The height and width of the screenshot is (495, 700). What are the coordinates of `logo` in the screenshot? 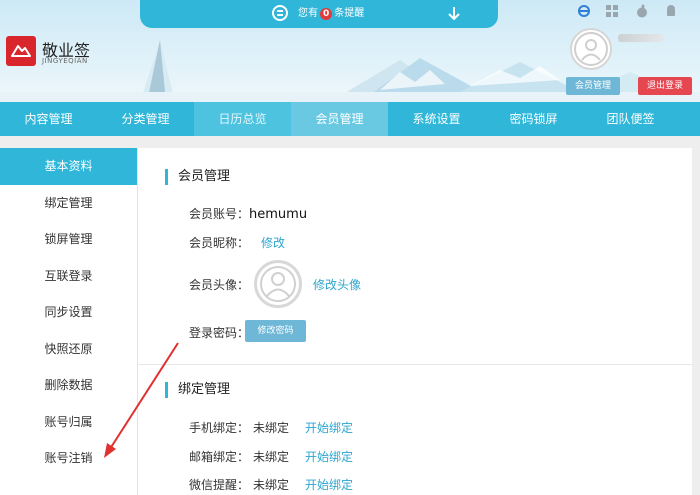 It's located at (21, 51).